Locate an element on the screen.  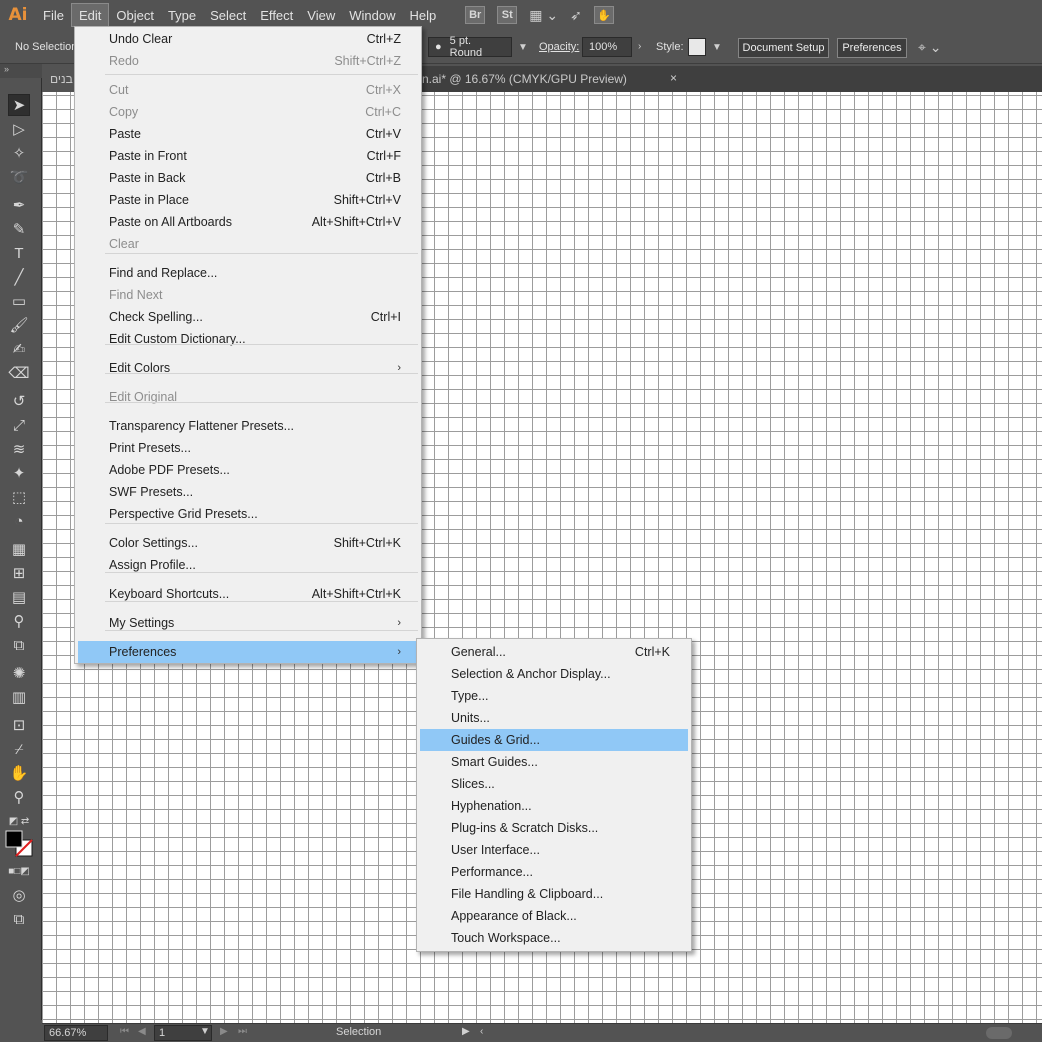
edit-menu-item-find-next: Find Next is located at coordinates (248, 295).